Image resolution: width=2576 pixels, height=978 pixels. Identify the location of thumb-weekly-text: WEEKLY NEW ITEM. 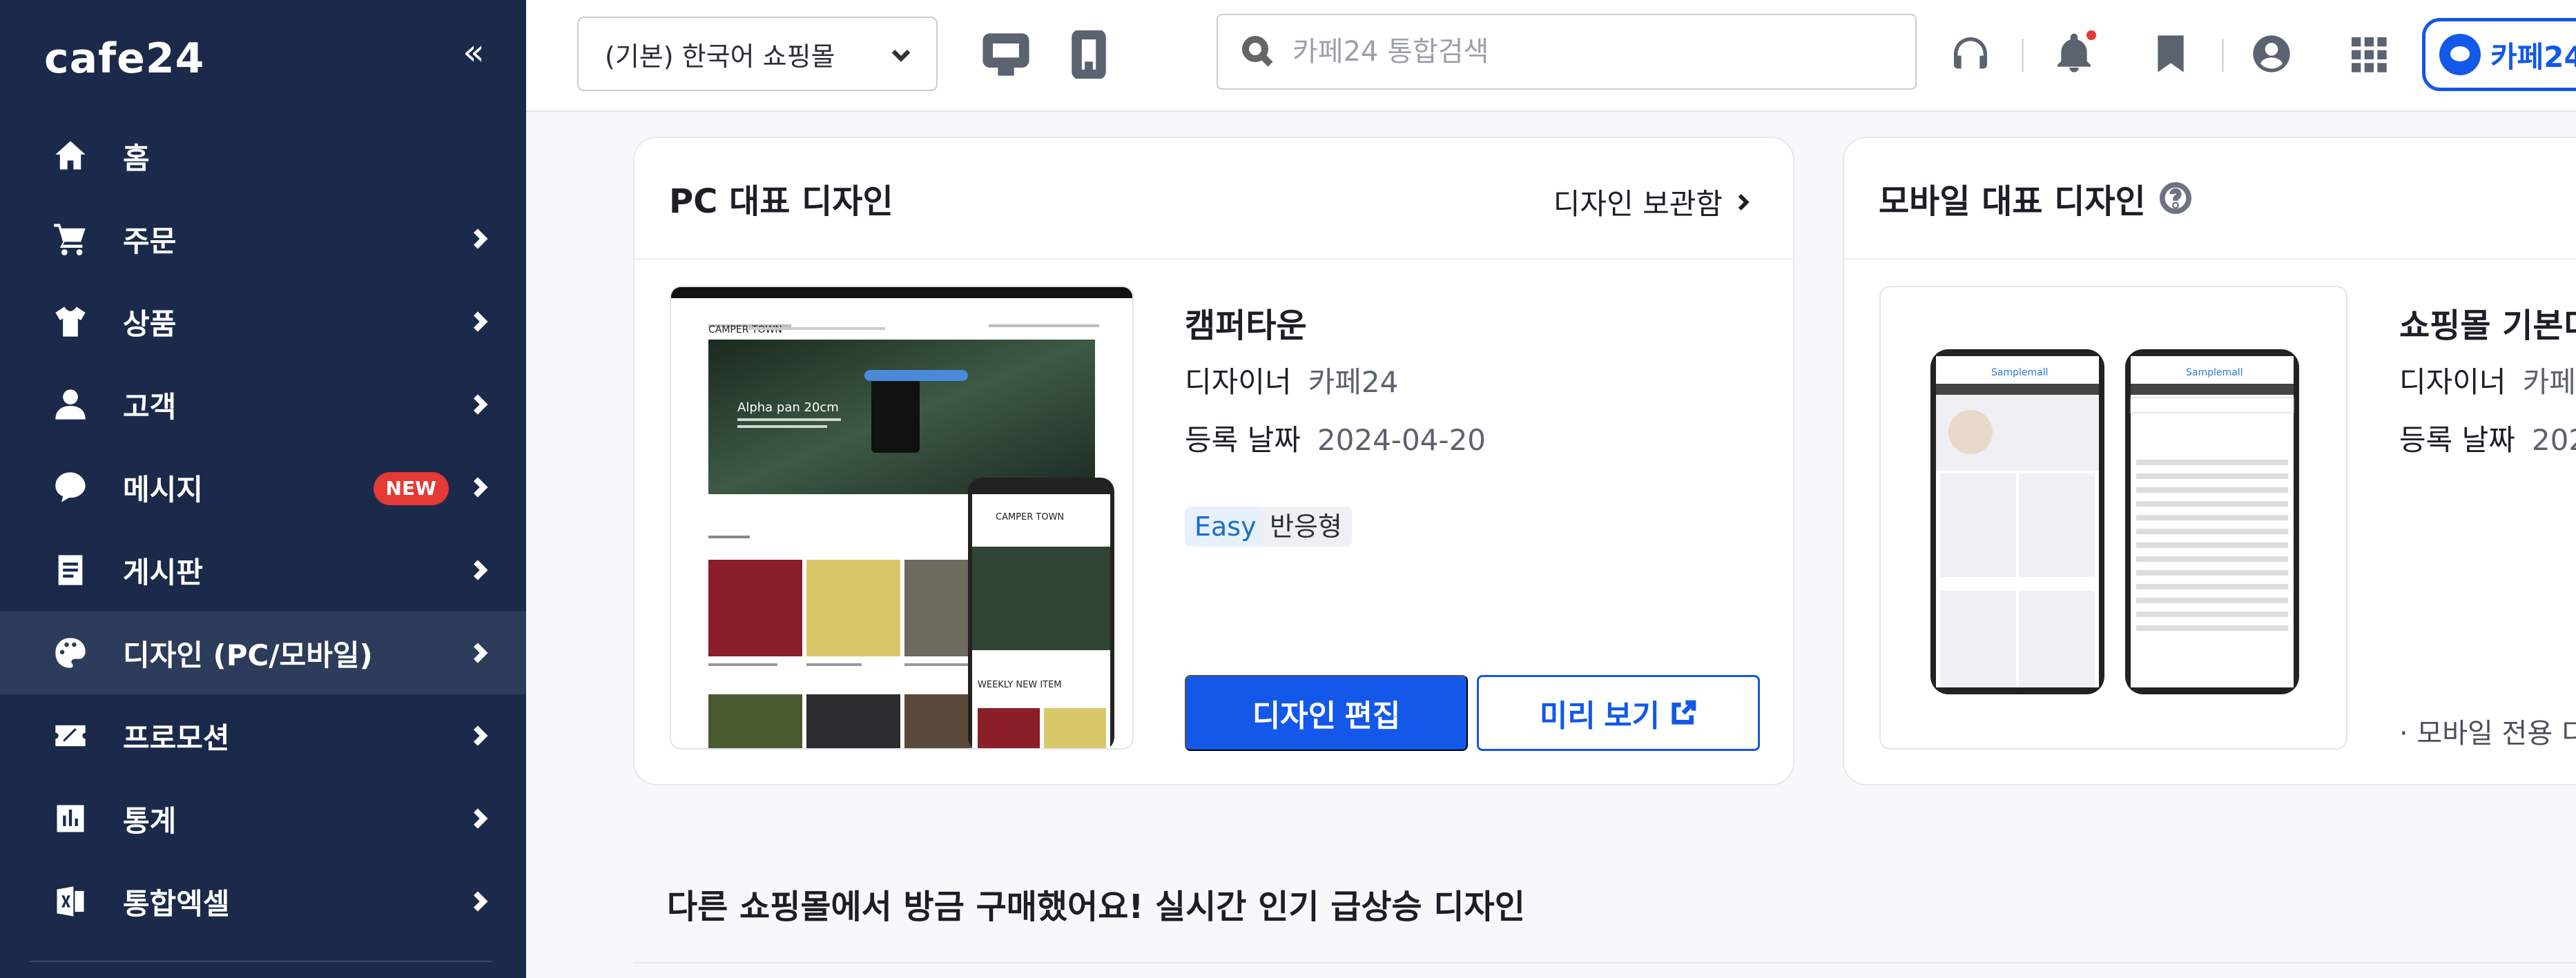
(1020, 685).